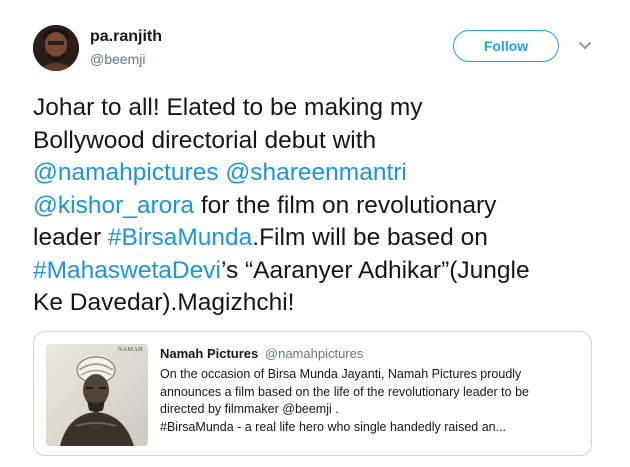 Image resolution: width=630 pixels, height=467 pixels. What do you see at coordinates (130, 350) in the screenshot?
I see `image-caption: NAMAH` at bounding box center [130, 350].